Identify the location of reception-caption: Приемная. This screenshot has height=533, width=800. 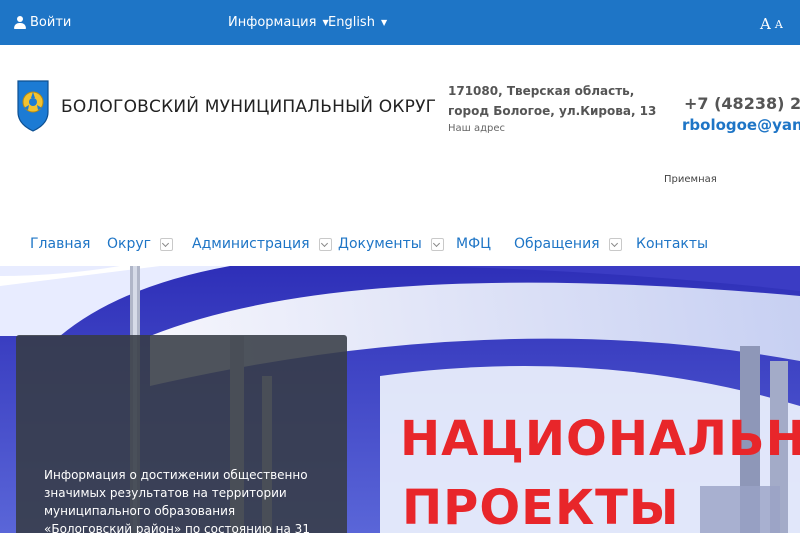
(690, 179).